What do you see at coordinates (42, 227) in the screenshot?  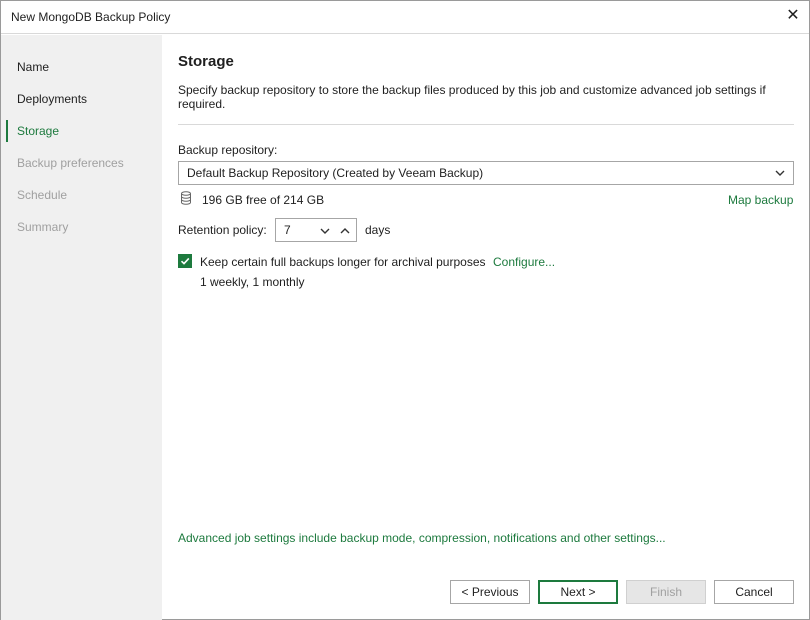 I see `sidebar-item-label: Summary` at bounding box center [42, 227].